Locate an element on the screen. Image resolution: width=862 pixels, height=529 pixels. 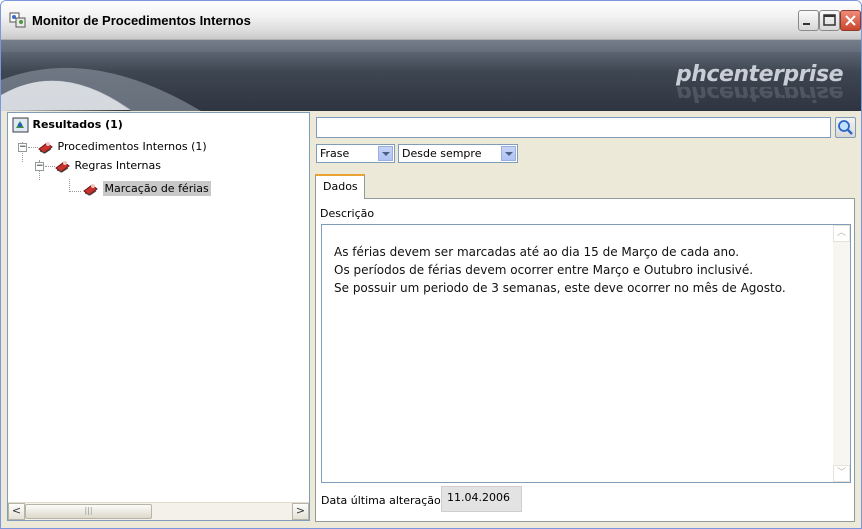
app-icon is located at coordinates (18, 20).